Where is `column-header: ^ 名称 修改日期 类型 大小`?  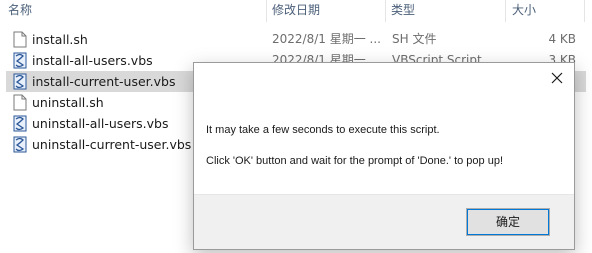 column-header: ^ 名称 修改日期 类型 大小 is located at coordinates (296, 11).